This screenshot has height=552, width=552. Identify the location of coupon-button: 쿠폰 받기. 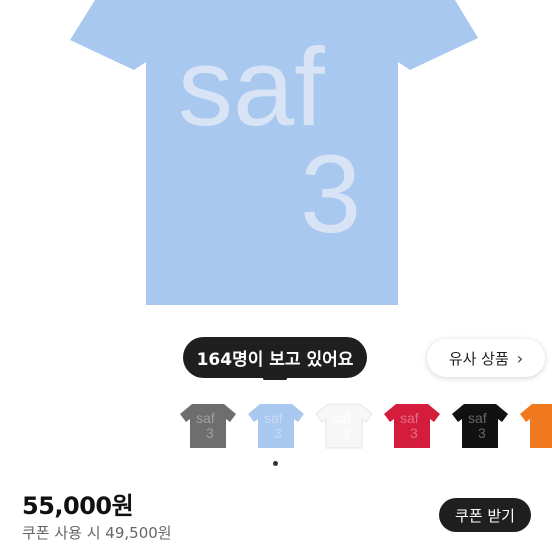
(485, 515).